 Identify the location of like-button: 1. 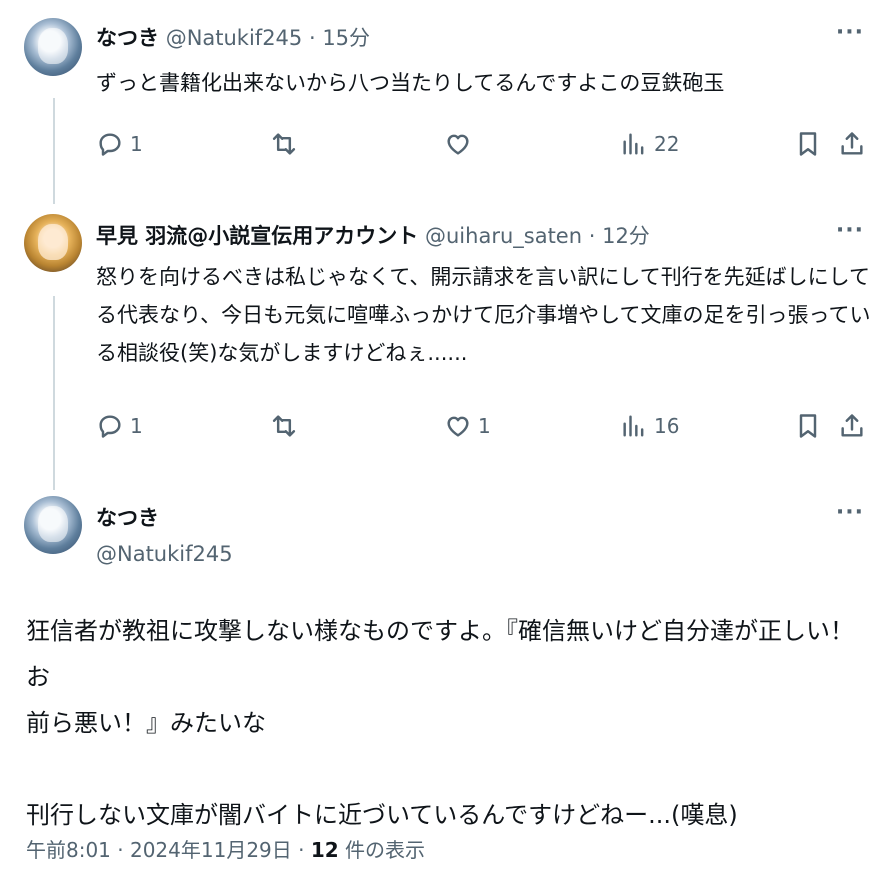
(467, 426).